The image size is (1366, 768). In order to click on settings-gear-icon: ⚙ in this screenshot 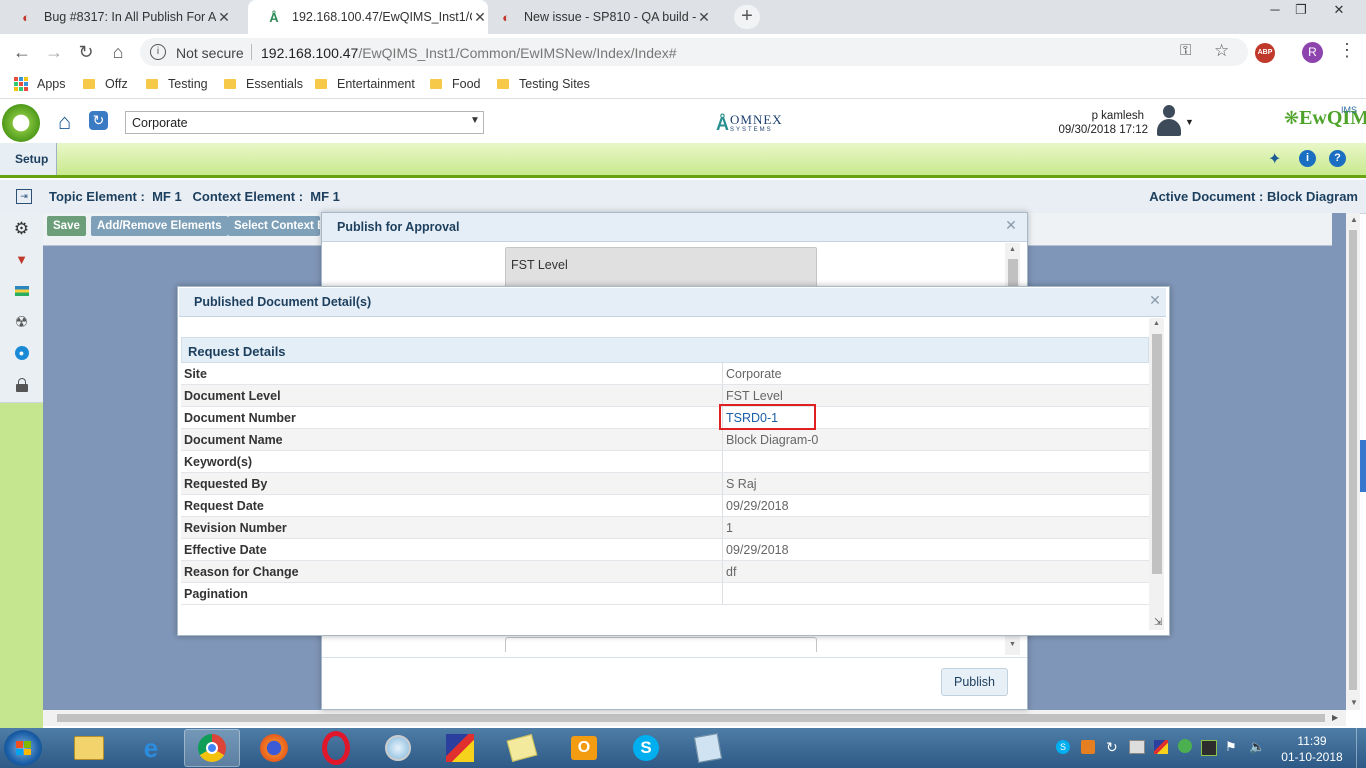, I will do `click(21, 229)`.